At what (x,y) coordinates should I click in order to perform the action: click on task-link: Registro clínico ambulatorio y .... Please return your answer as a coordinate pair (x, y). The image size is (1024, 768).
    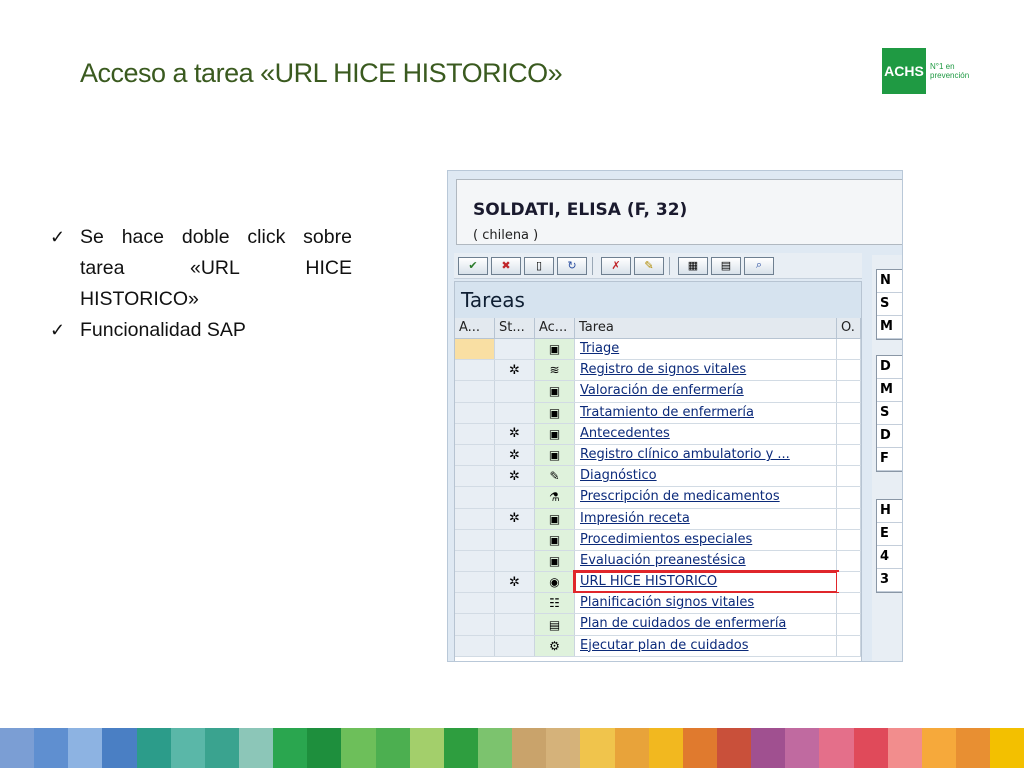
    Looking at the image, I should click on (706, 455).